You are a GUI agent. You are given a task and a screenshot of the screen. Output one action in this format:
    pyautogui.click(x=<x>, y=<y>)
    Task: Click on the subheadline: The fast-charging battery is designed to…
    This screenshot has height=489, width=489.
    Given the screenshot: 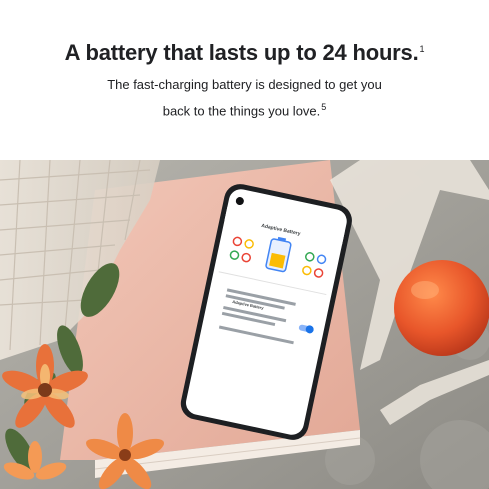 What is the action you would take?
    pyautogui.click(x=244, y=98)
    